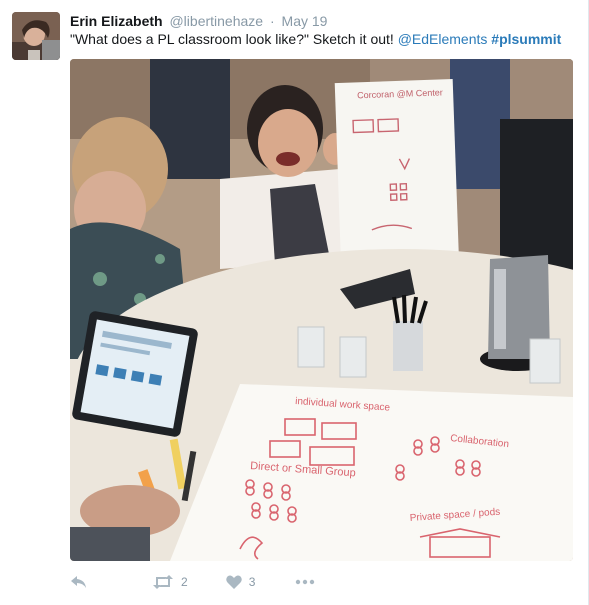 The width and height of the screenshot is (589, 605). What do you see at coordinates (305, 21) in the screenshot?
I see `tweet-date: May 19` at bounding box center [305, 21].